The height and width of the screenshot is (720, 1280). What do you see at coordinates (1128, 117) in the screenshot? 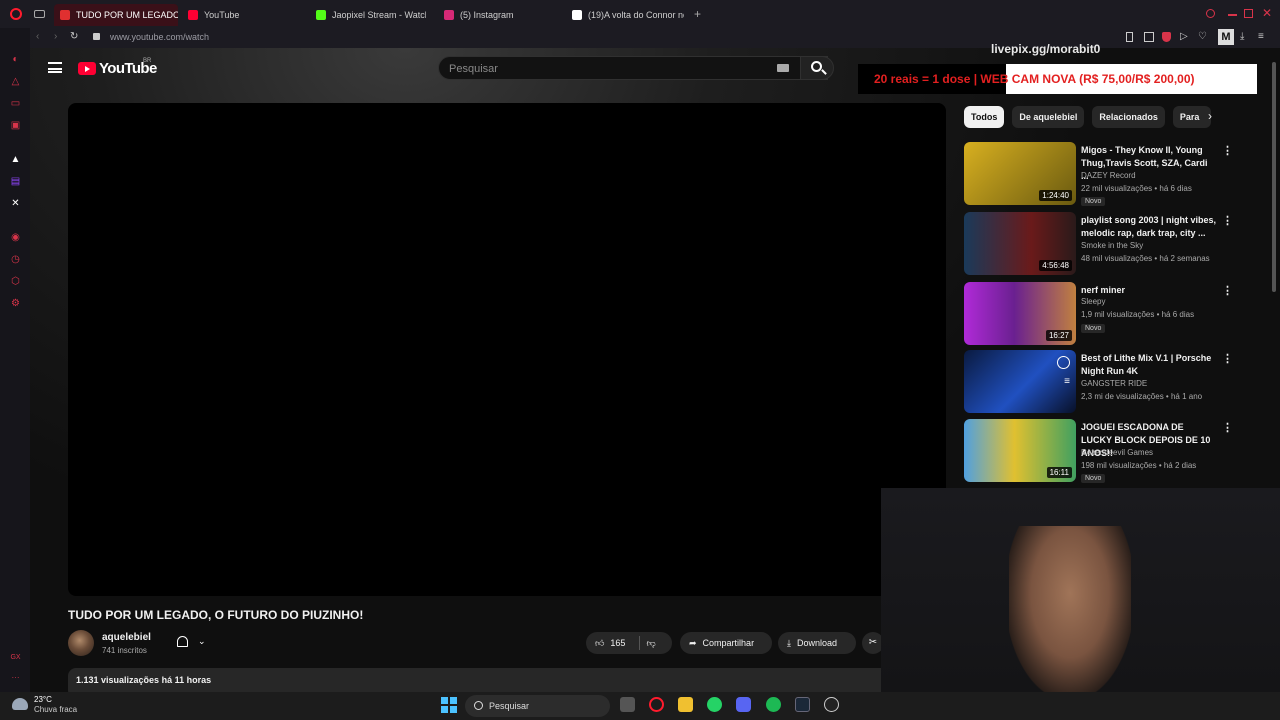
I see `chip-related: Relacionados` at bounding box center [1128, 117].